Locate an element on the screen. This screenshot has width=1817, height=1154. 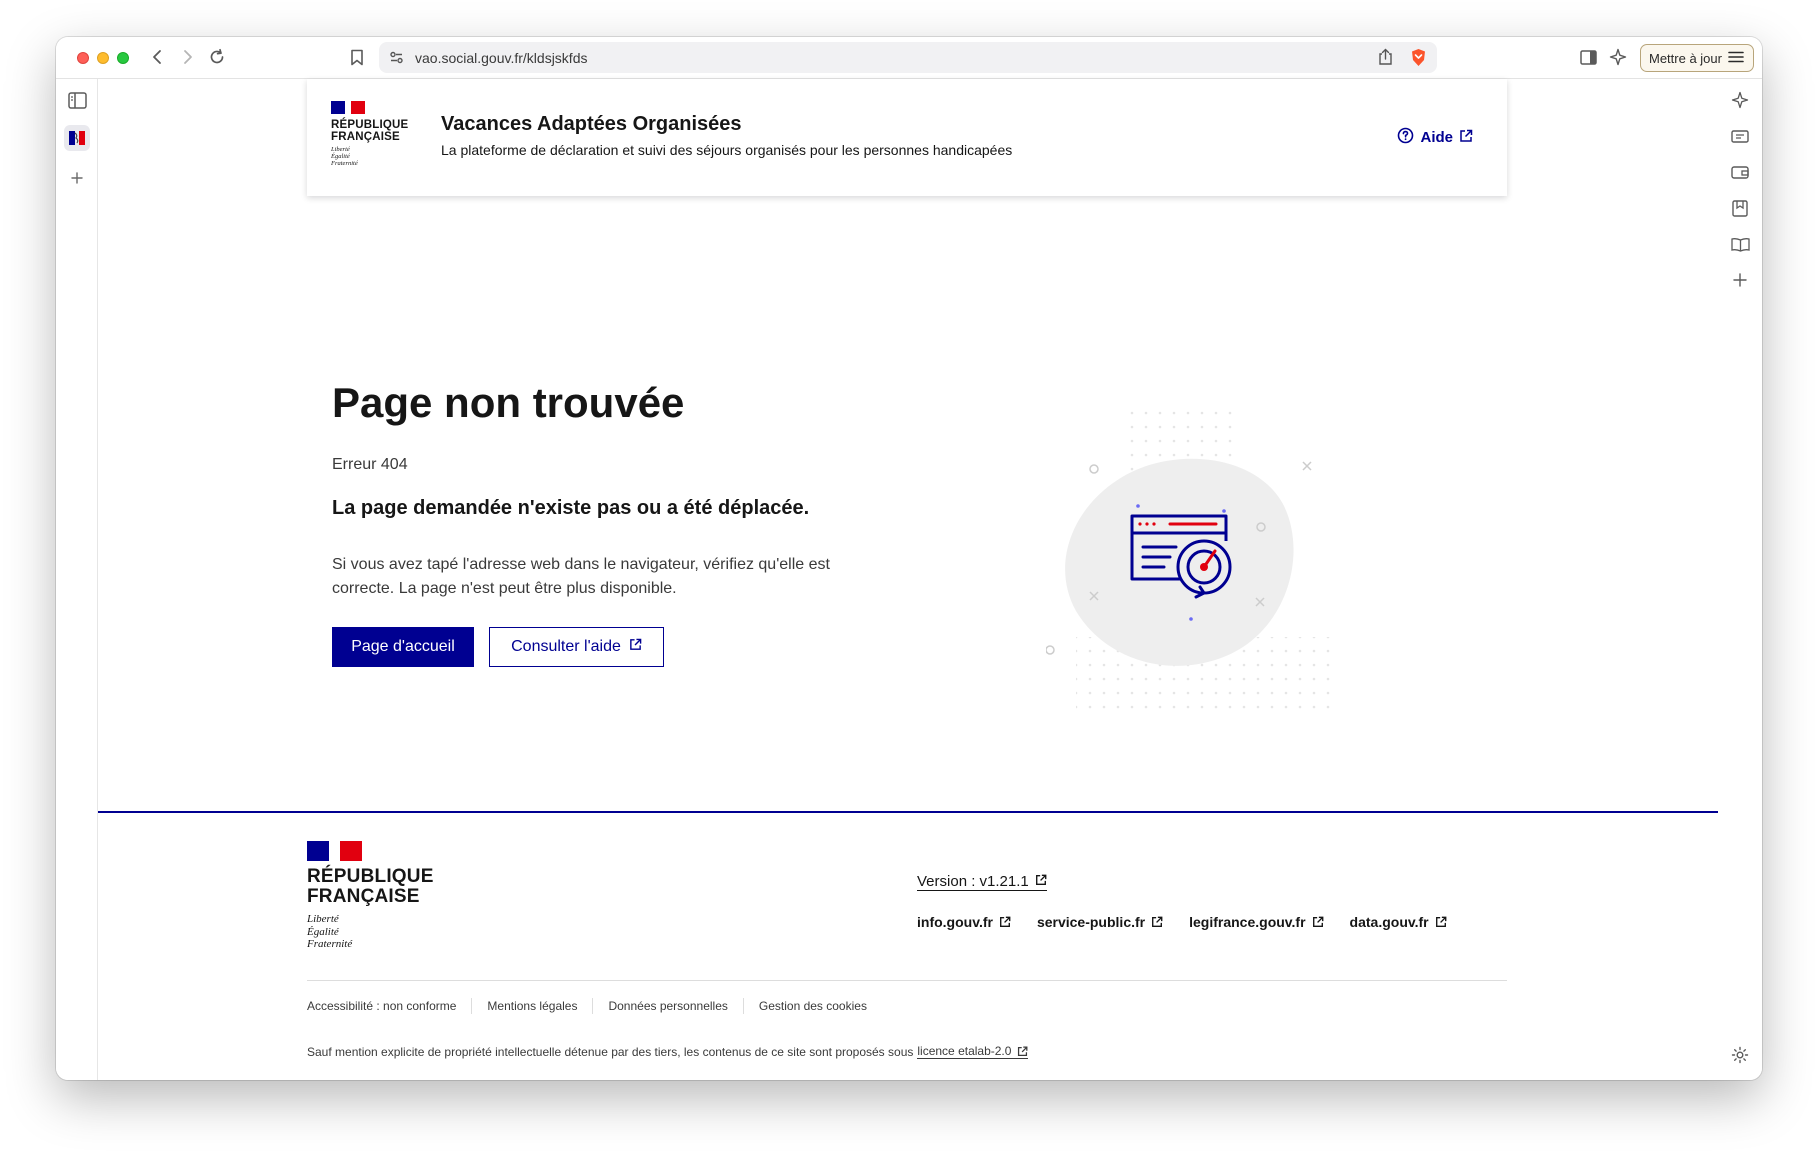
error-code: Erreur 404 is located at coordinates (370, 464).